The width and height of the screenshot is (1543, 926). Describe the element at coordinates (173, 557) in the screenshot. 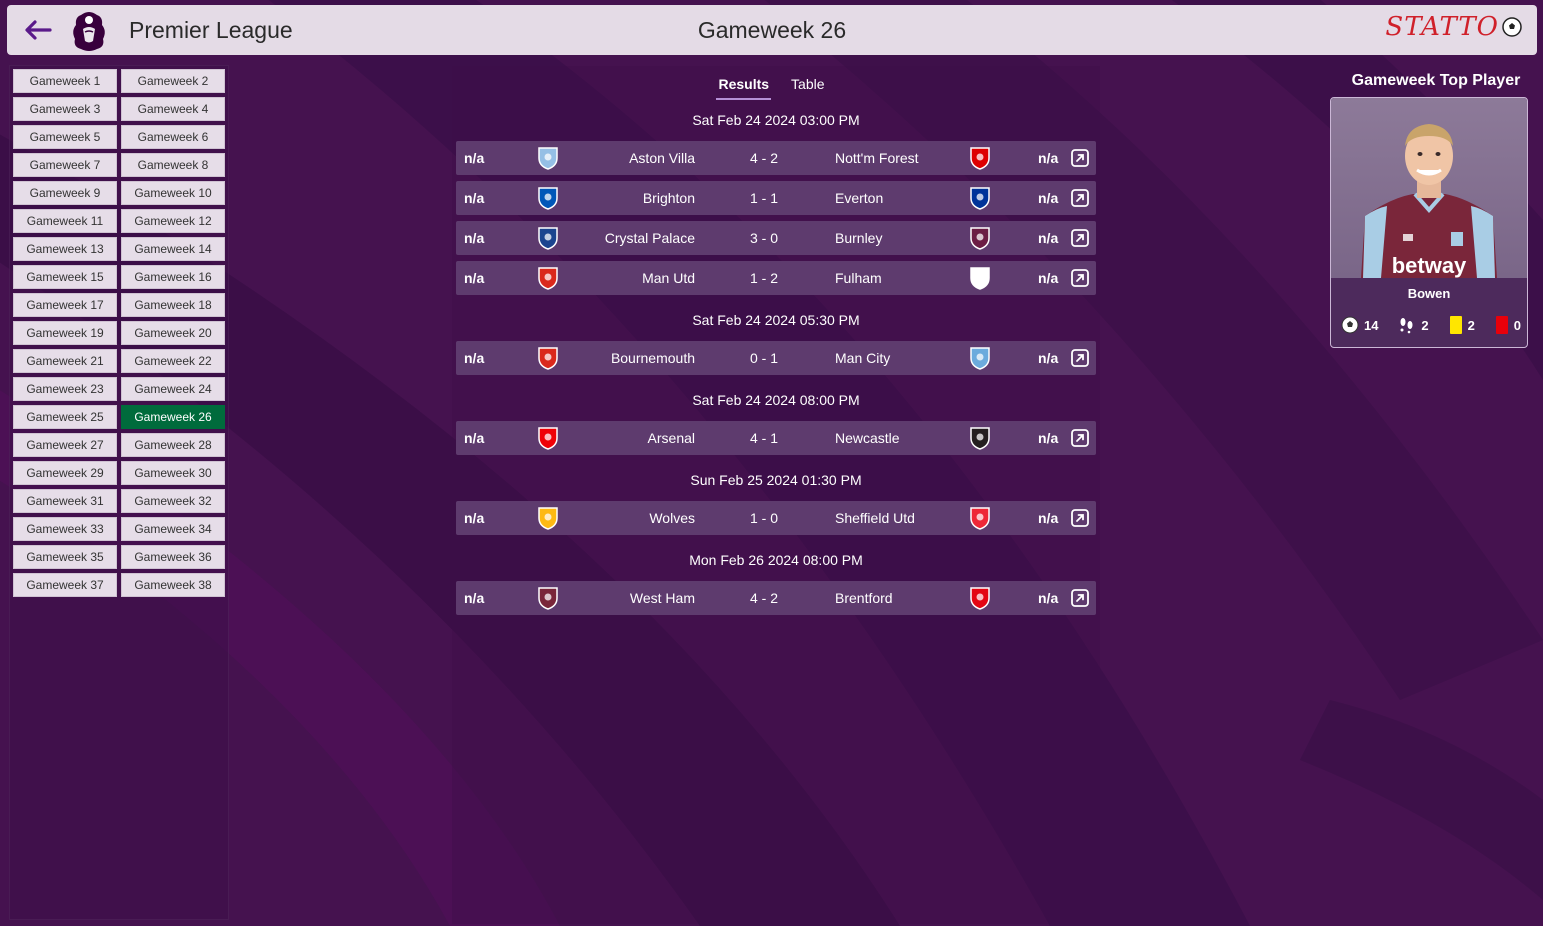

I see `gameweek-button: Gameweek 36` at that location.